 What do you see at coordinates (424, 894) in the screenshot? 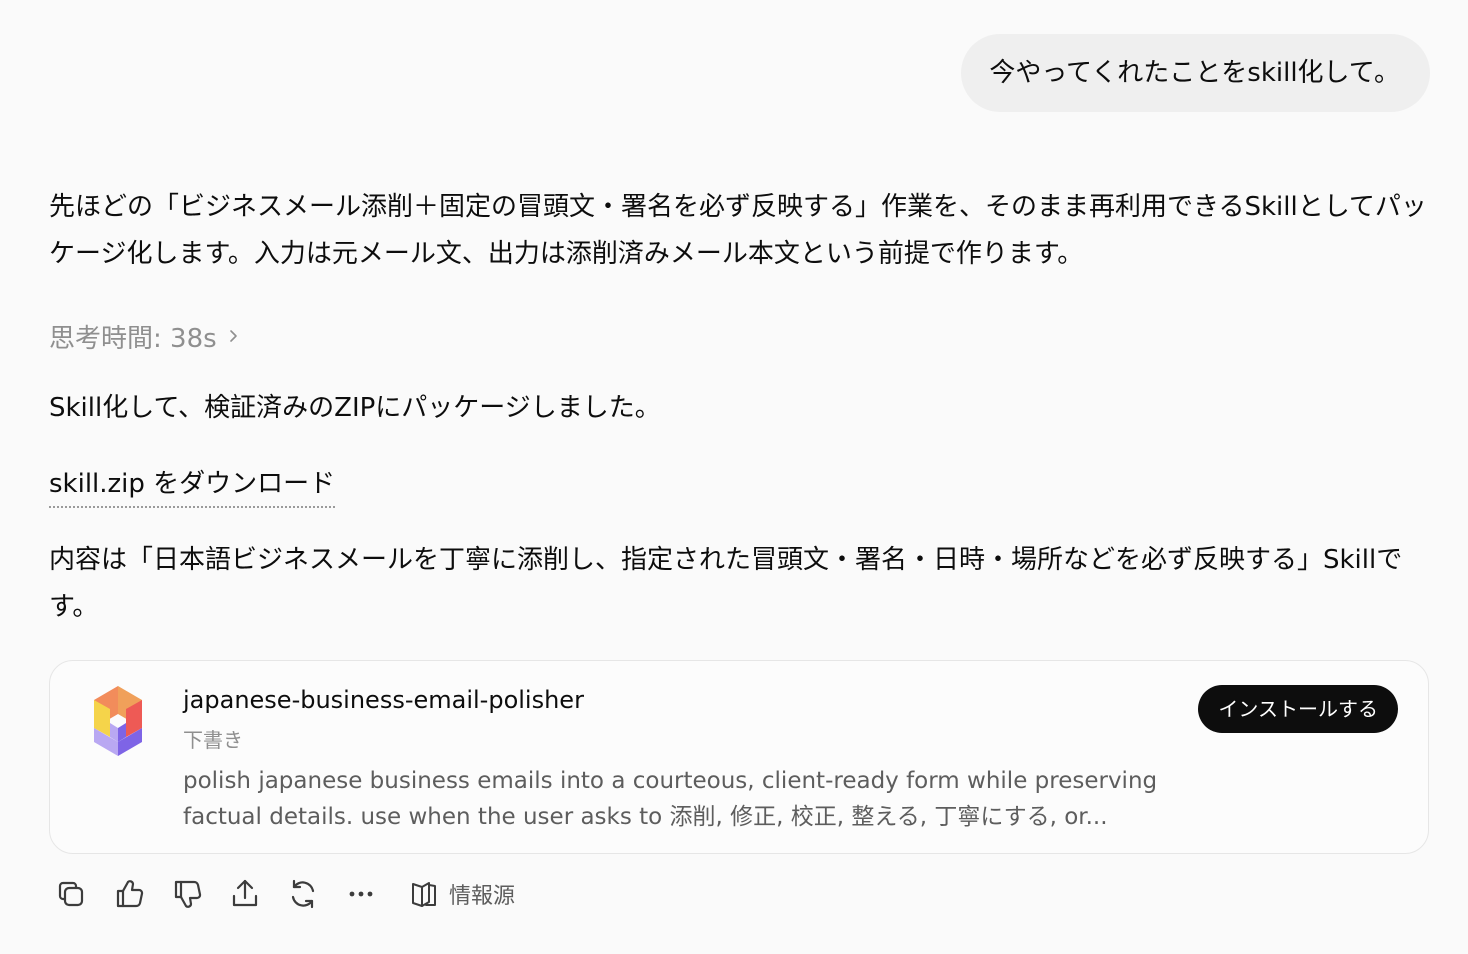
I see `book-icon` at bounding box center [424, 894].